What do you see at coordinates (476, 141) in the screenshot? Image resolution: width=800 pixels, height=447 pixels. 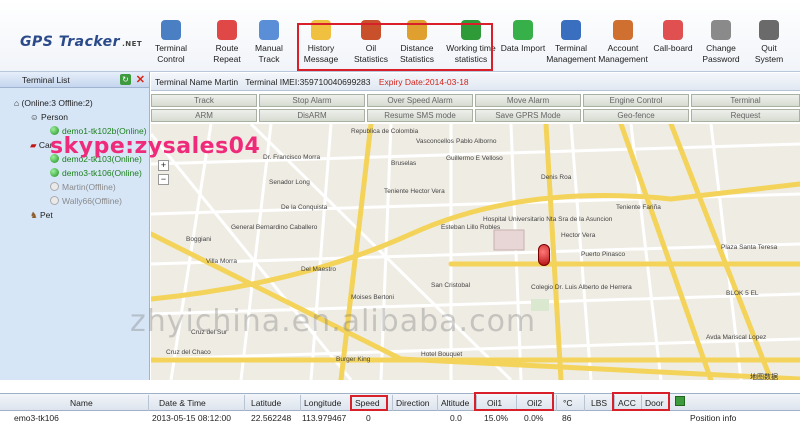 I see `street-label: Pablo Alborno` at bounding box center [476, 141].